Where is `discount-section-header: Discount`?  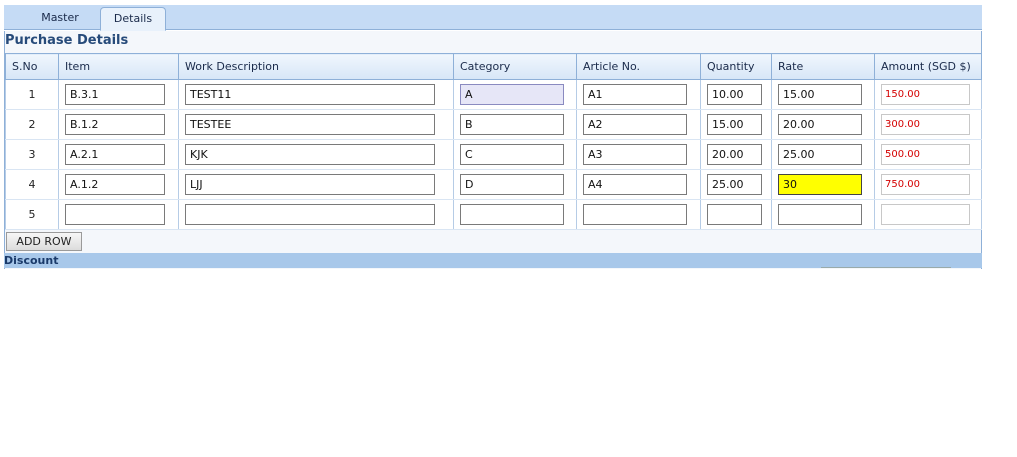
discount-section-header: Discount is located at coordinates (493, 260).